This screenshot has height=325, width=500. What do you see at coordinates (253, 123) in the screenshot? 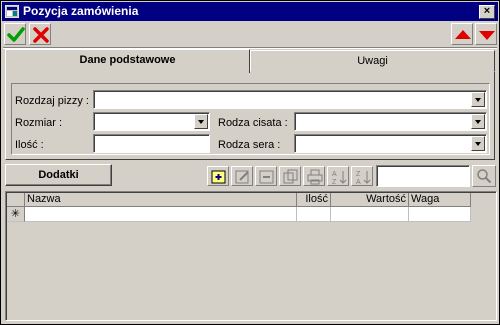
I see `rodzaj-ciasta-label: Rodza cisata :` at bounding box center [253, 123].